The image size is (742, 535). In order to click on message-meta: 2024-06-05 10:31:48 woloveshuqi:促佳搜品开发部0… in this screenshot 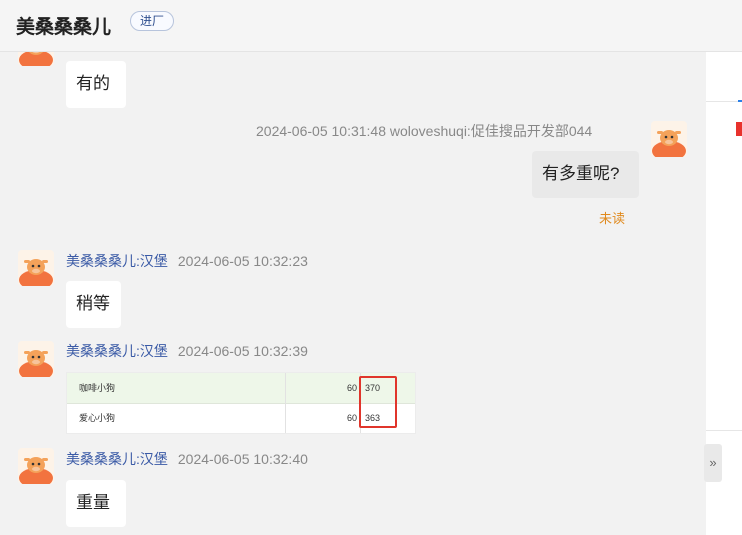, I will do `click(424, 131)`.